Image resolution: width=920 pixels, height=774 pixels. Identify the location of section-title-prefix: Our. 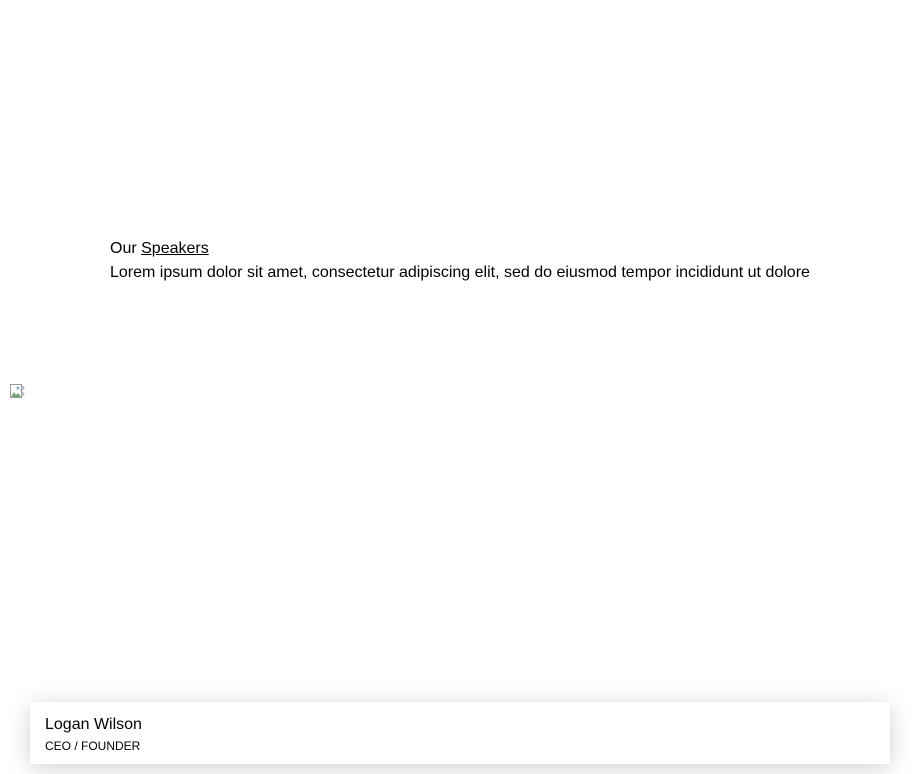
(123, 248).